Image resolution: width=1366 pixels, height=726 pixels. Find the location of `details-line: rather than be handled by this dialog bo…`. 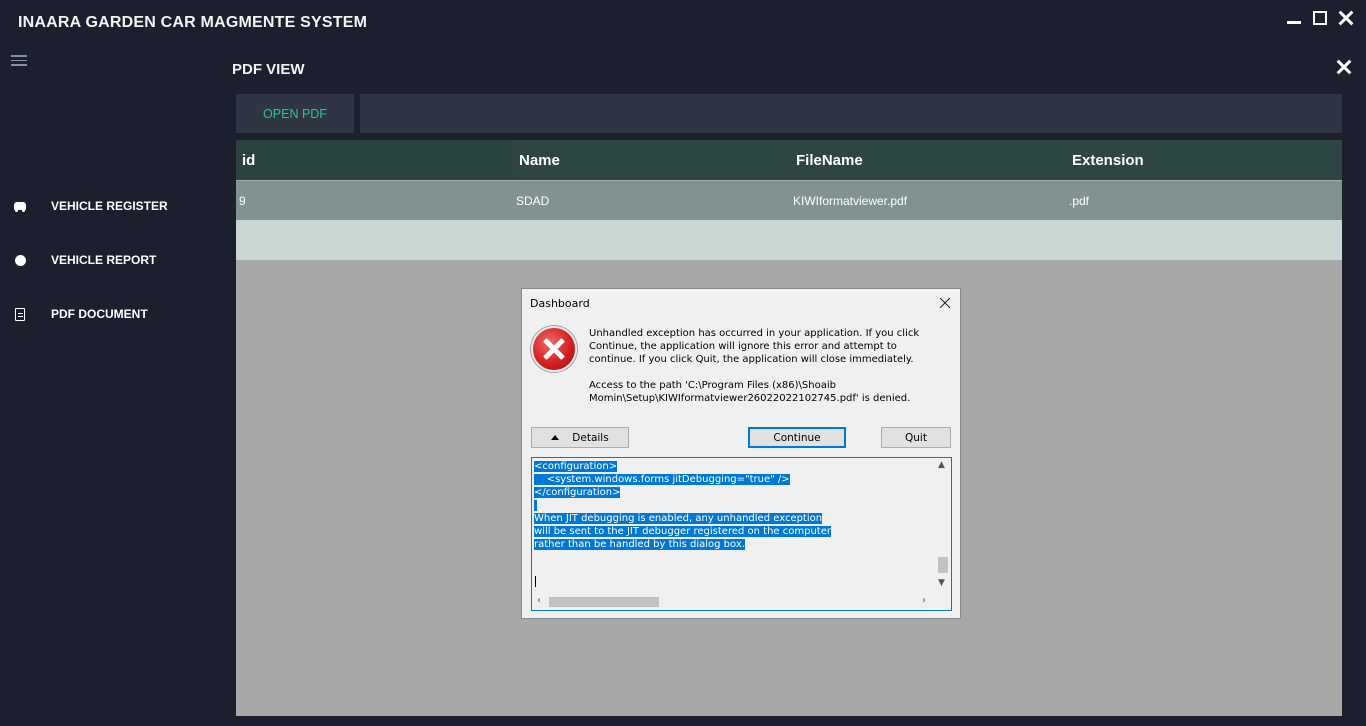

details-line: rather than be handled by this dialog bo… is located at coordinates (639, 544).